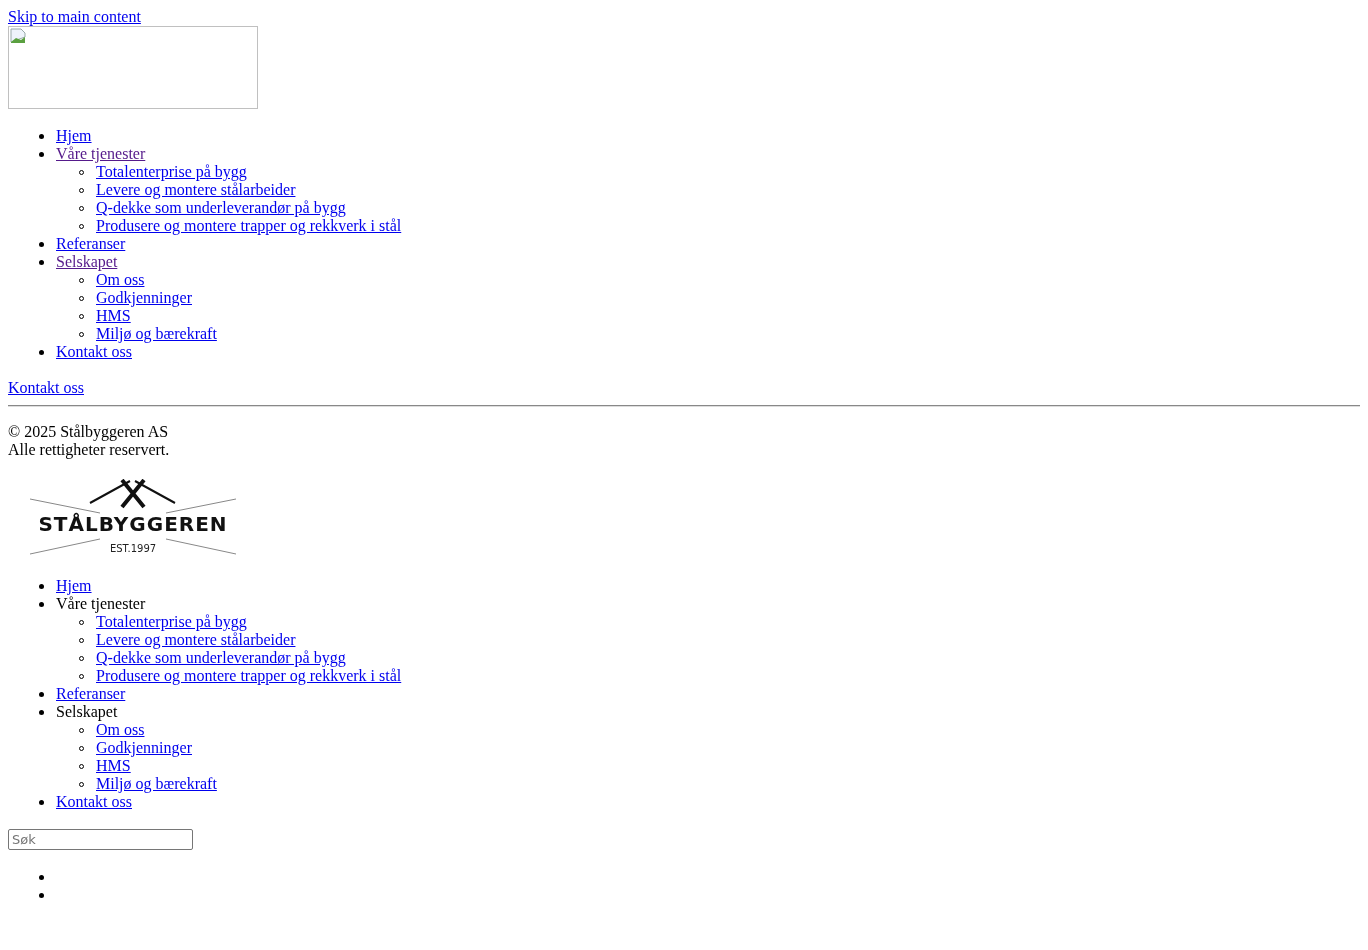 Image resolution: width=1368 pixels, height=950 pixels. What do you see at coordinates (87, 262) in the screenshot?
I see `link: Selskapet` at bounding box center [87, 262].